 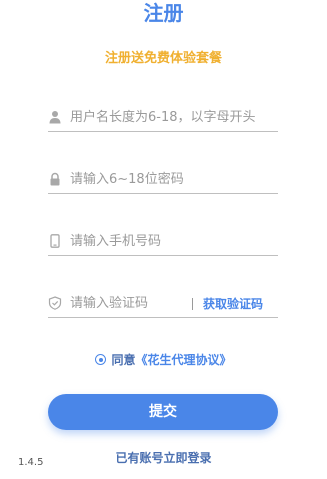 I want to click on username-field, so click(x=163, y=118).